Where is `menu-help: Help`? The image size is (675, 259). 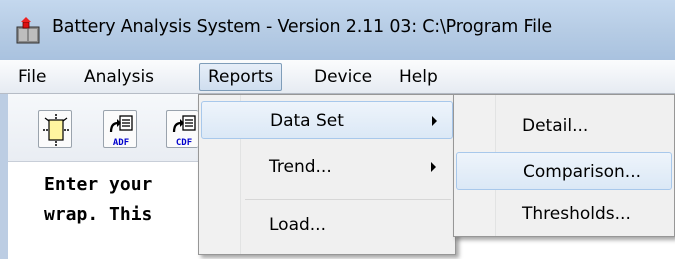
menu-help: Help is located at coordinates (418, 77).